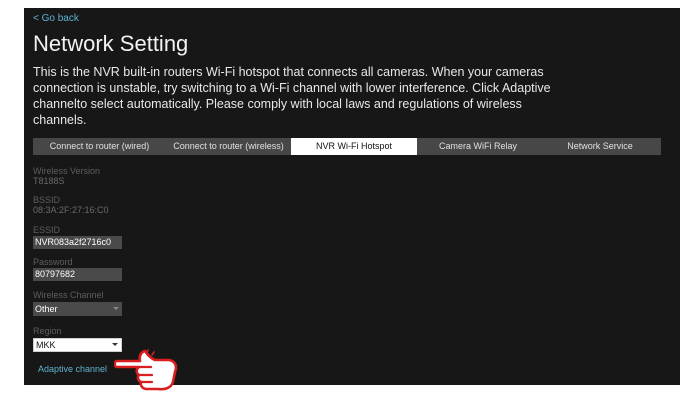 The image size is (680, 400). What do you see at coordinates (46, 309) in the screenshot?
I see `wireless-channel-value: Other` at bounding box center [46, 309].